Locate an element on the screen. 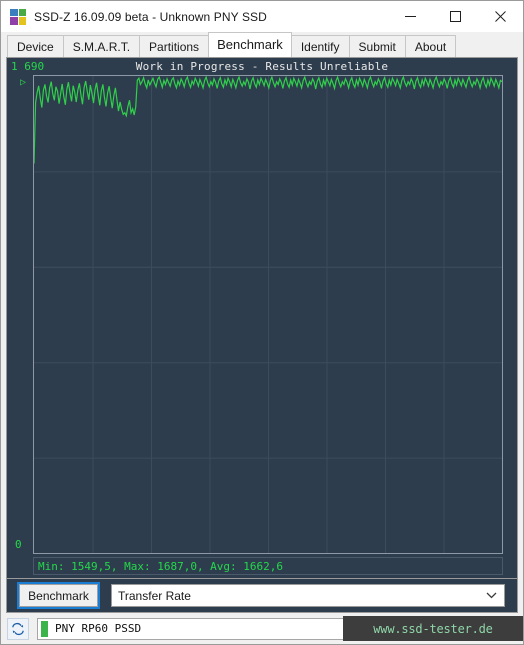 The image size is (524, 645). benchmark-mode-value: Transfer Rate is located at coordinates (154, 595).